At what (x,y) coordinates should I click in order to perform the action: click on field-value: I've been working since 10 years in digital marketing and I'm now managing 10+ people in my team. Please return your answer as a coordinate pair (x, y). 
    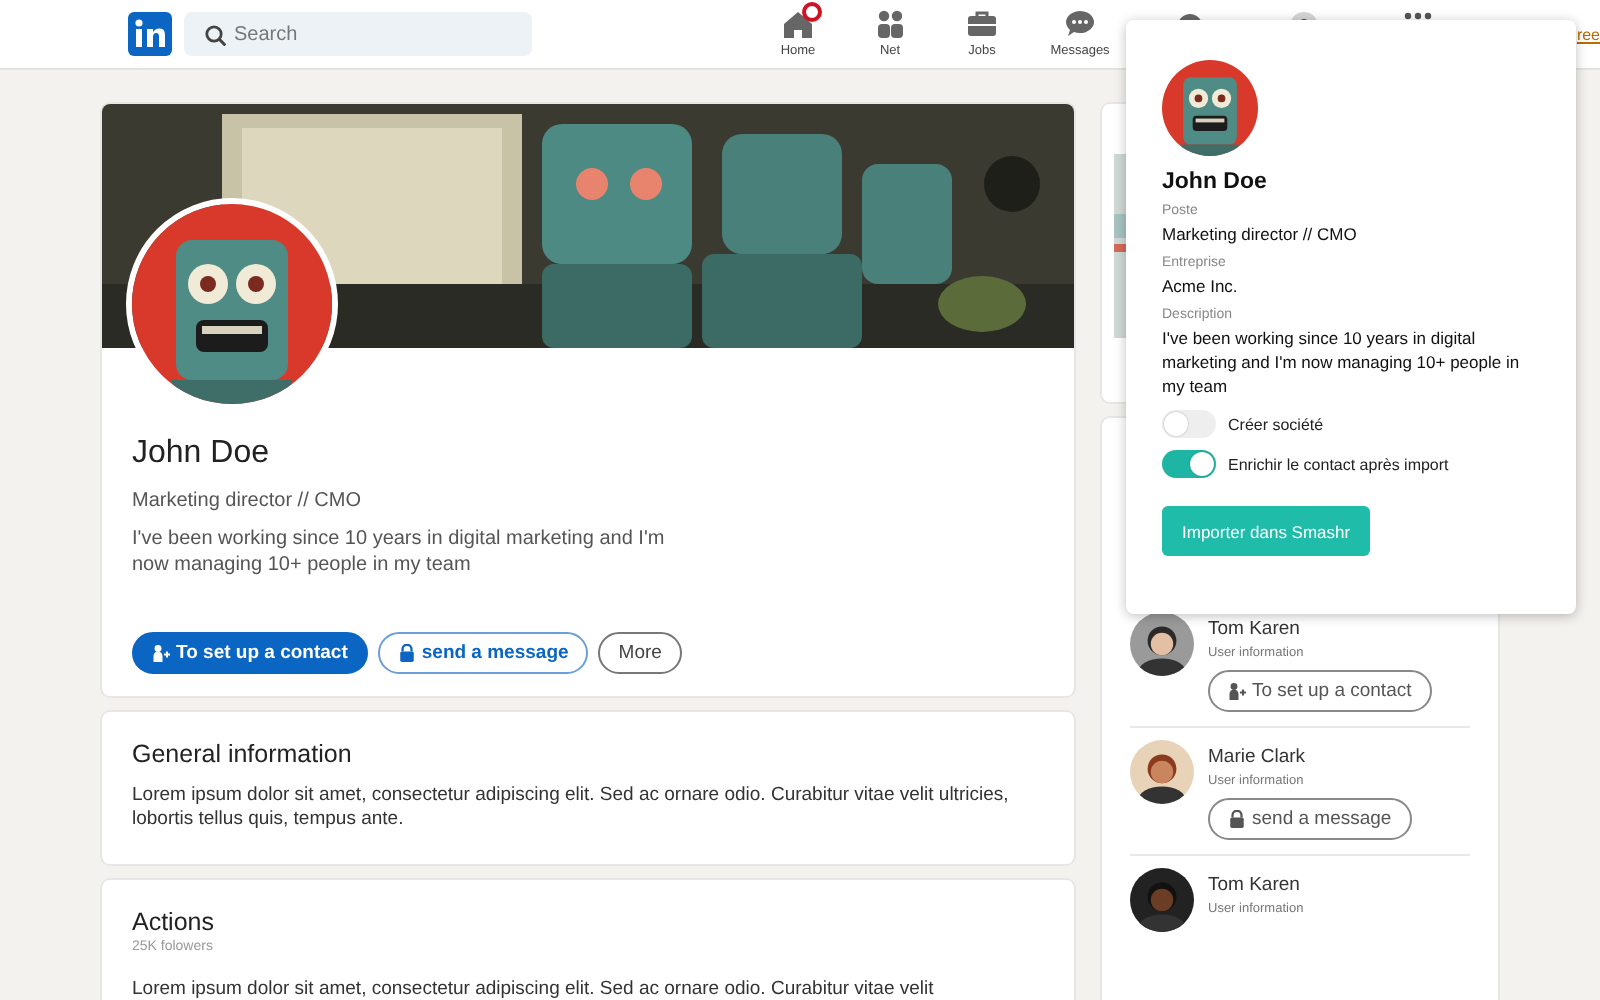
    Looking at the image, I should click on (1342, 362).